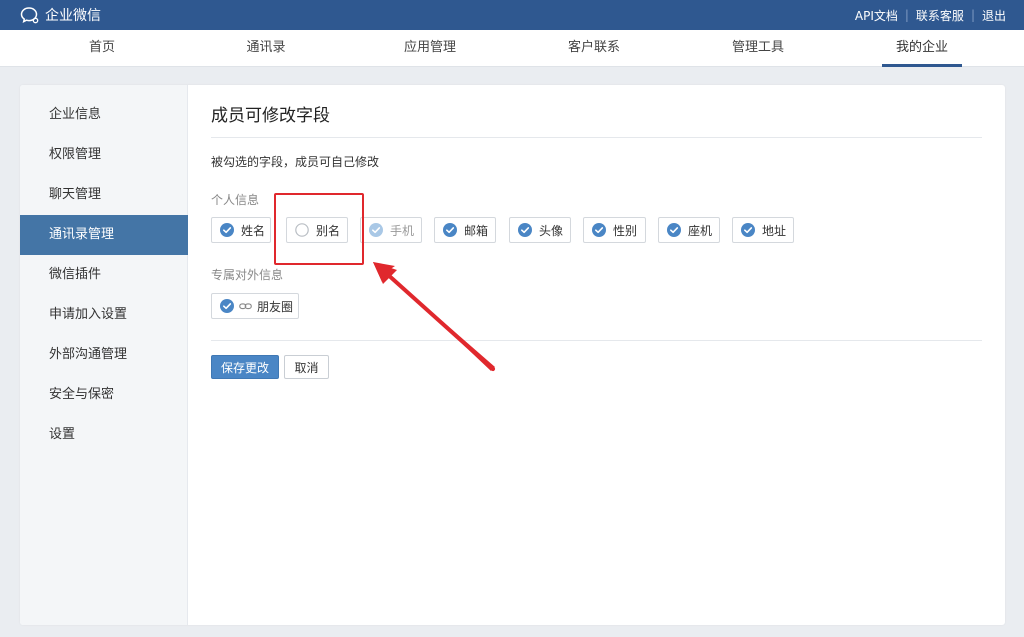  I want to click on wecom-logo-icon, so click(29, 15).